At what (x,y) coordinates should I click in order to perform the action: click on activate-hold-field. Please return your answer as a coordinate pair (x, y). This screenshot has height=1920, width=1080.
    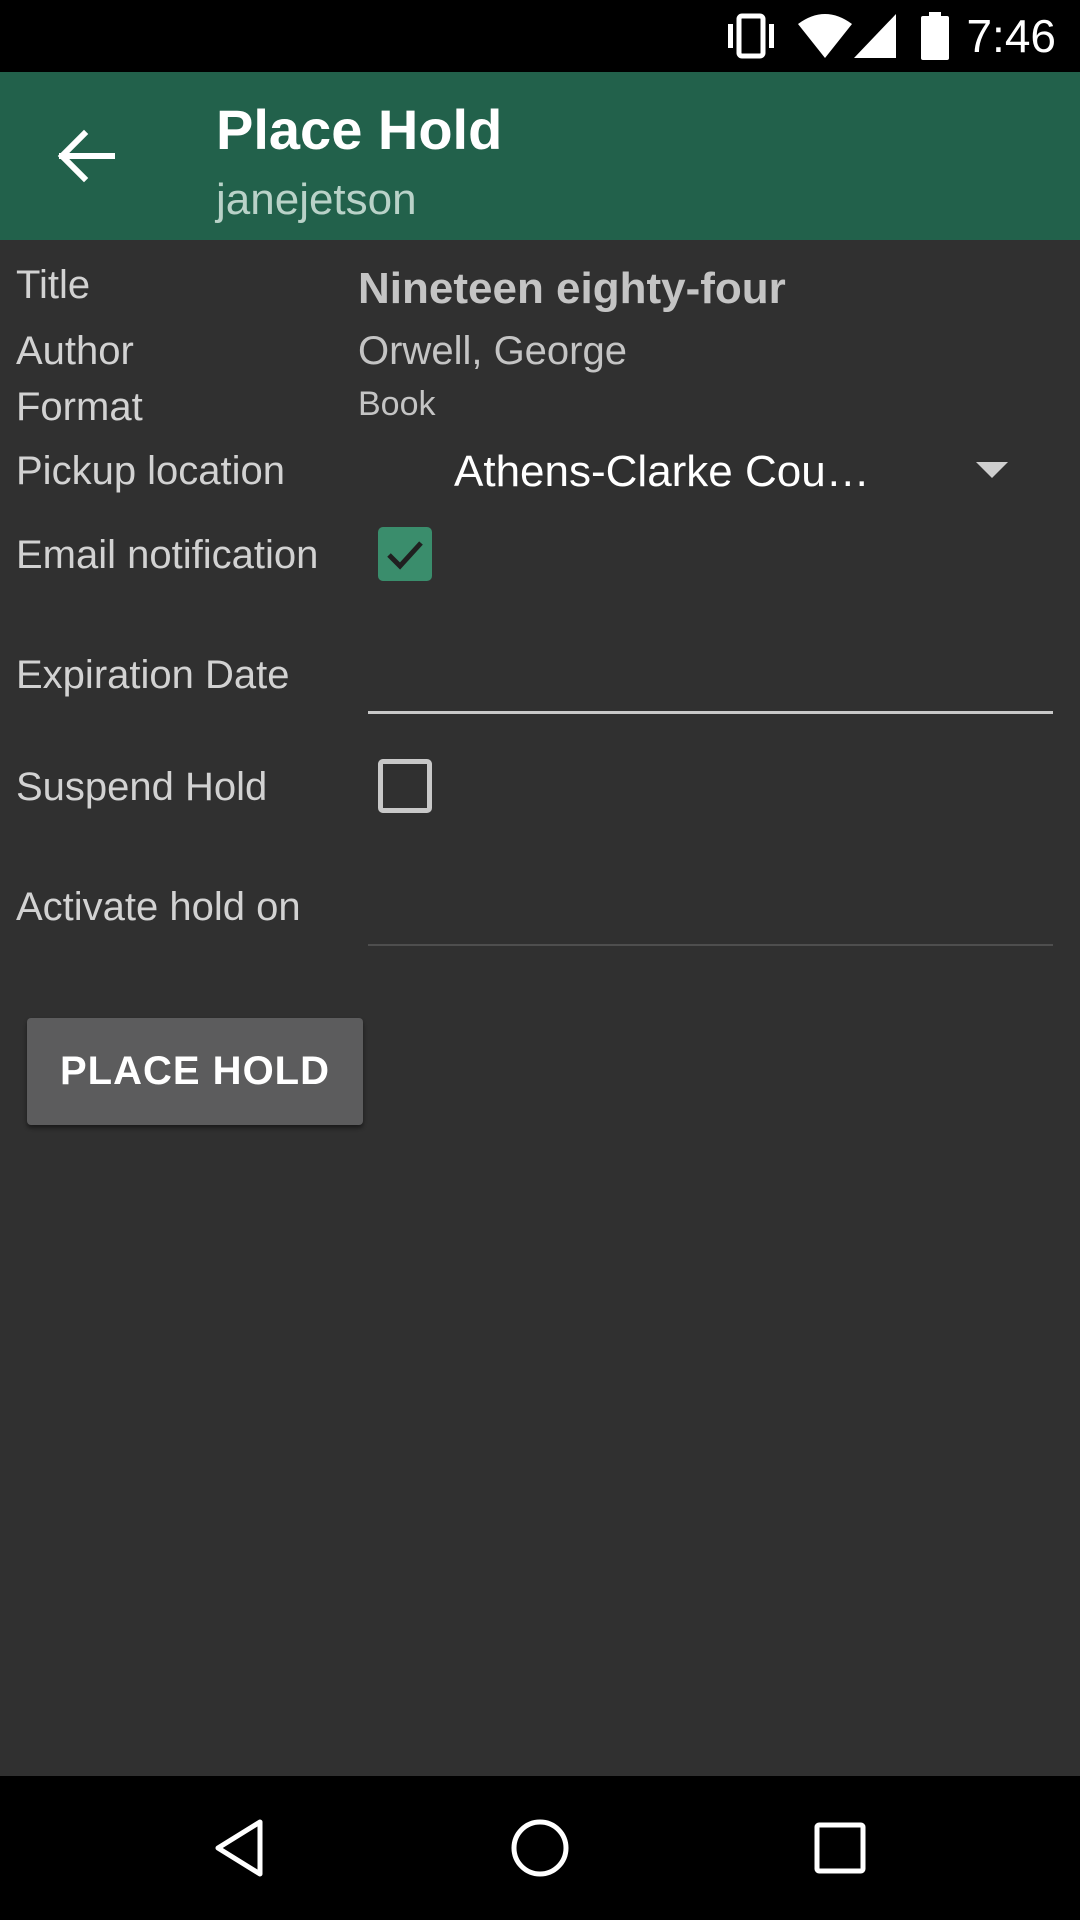
    Looking at the image, I should click on (710, 916).